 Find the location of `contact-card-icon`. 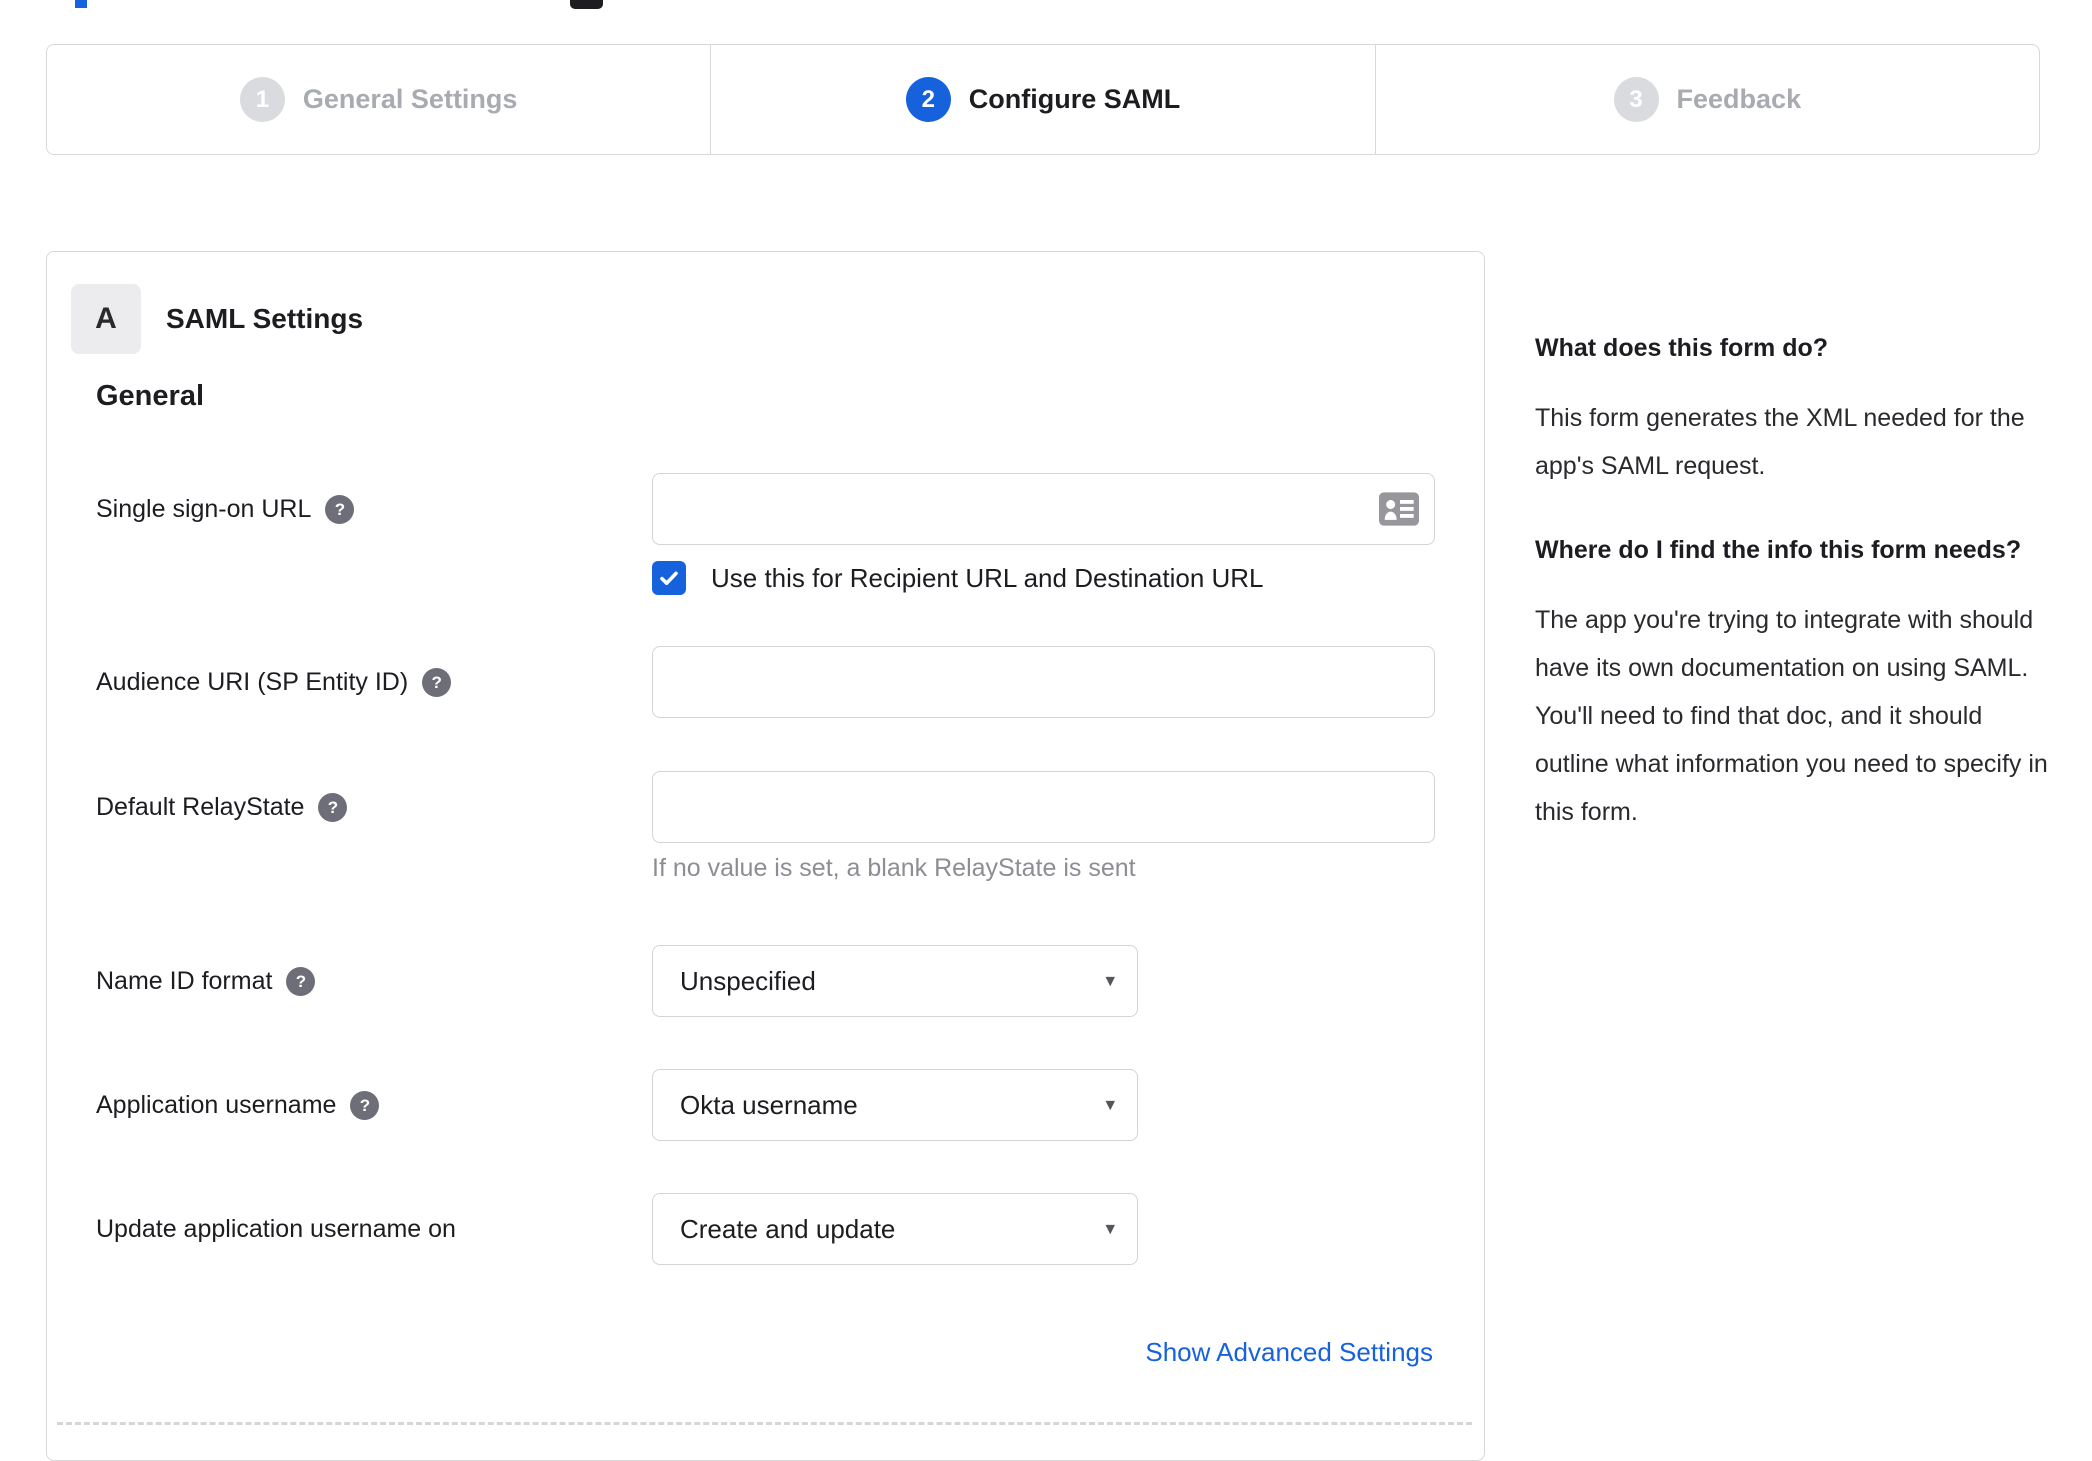

contact-card-icon is located at coordinates (1399, 509).